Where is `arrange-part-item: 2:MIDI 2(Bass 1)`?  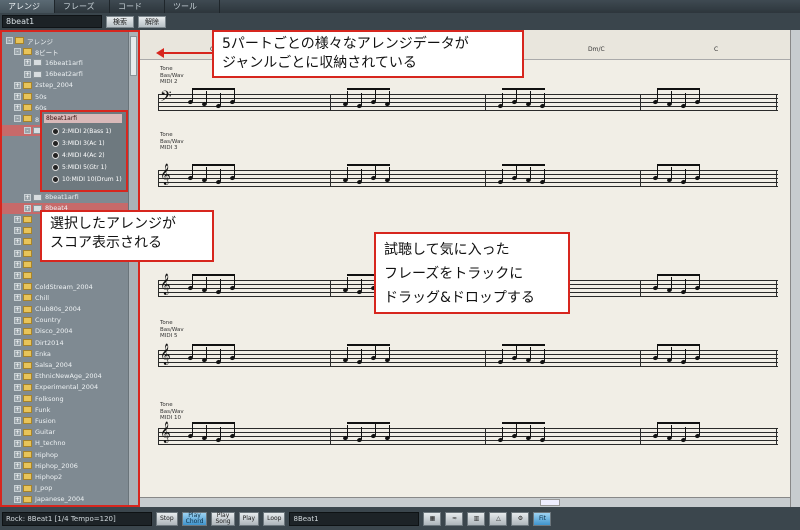
arrange-part-item: 2:MIDI 2(Bass 1) is located at coordinates (81, 131).